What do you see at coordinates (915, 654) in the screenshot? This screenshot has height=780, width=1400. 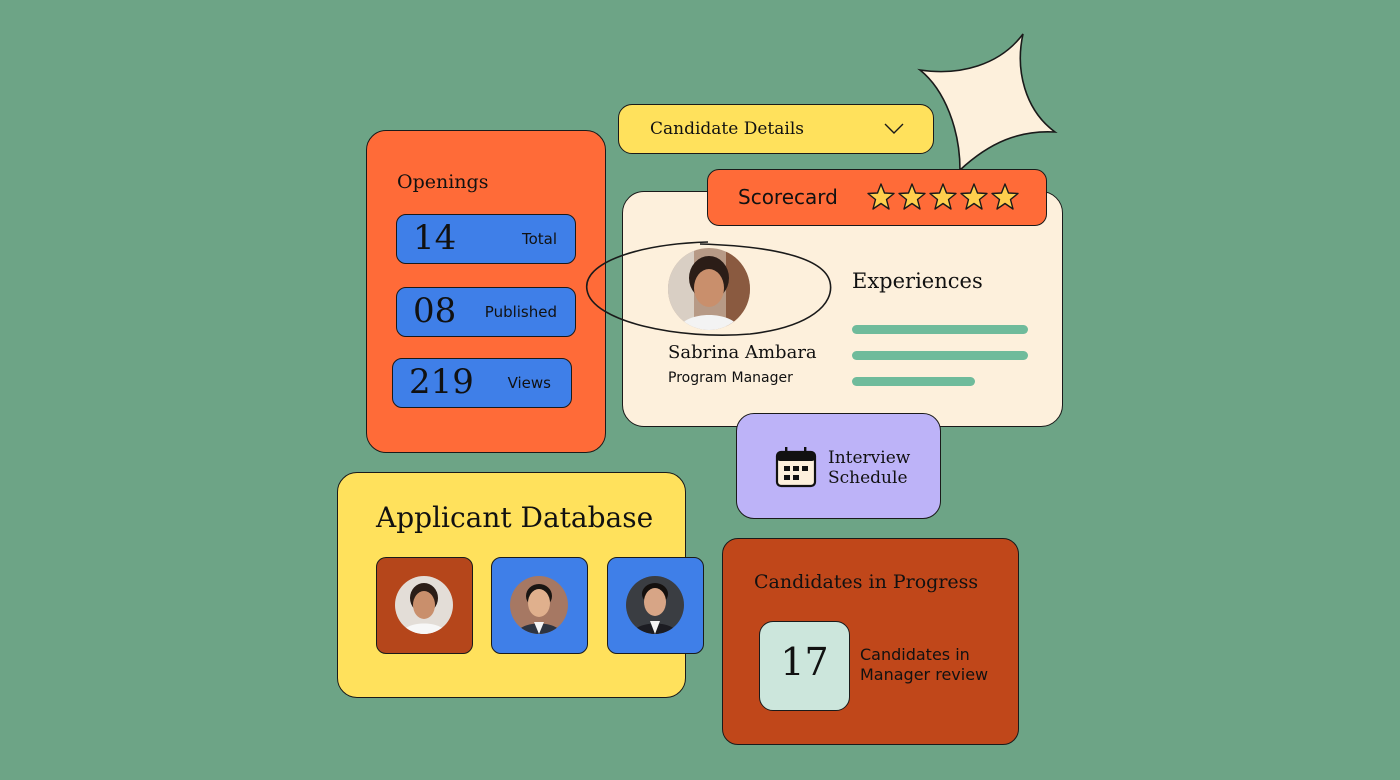 I see `candidates-desc-line1: Candidates in` at bounding box center [915, 654].